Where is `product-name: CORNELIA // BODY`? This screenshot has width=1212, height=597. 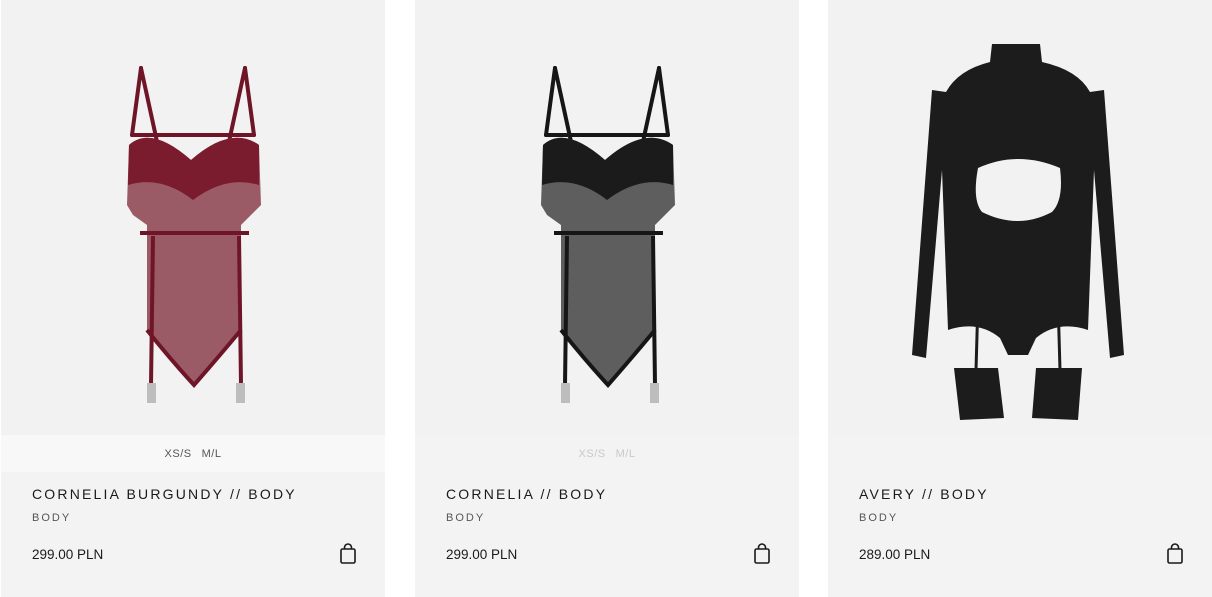
product-name: CORNELIA // BODY is located at coordinates (526, 494).